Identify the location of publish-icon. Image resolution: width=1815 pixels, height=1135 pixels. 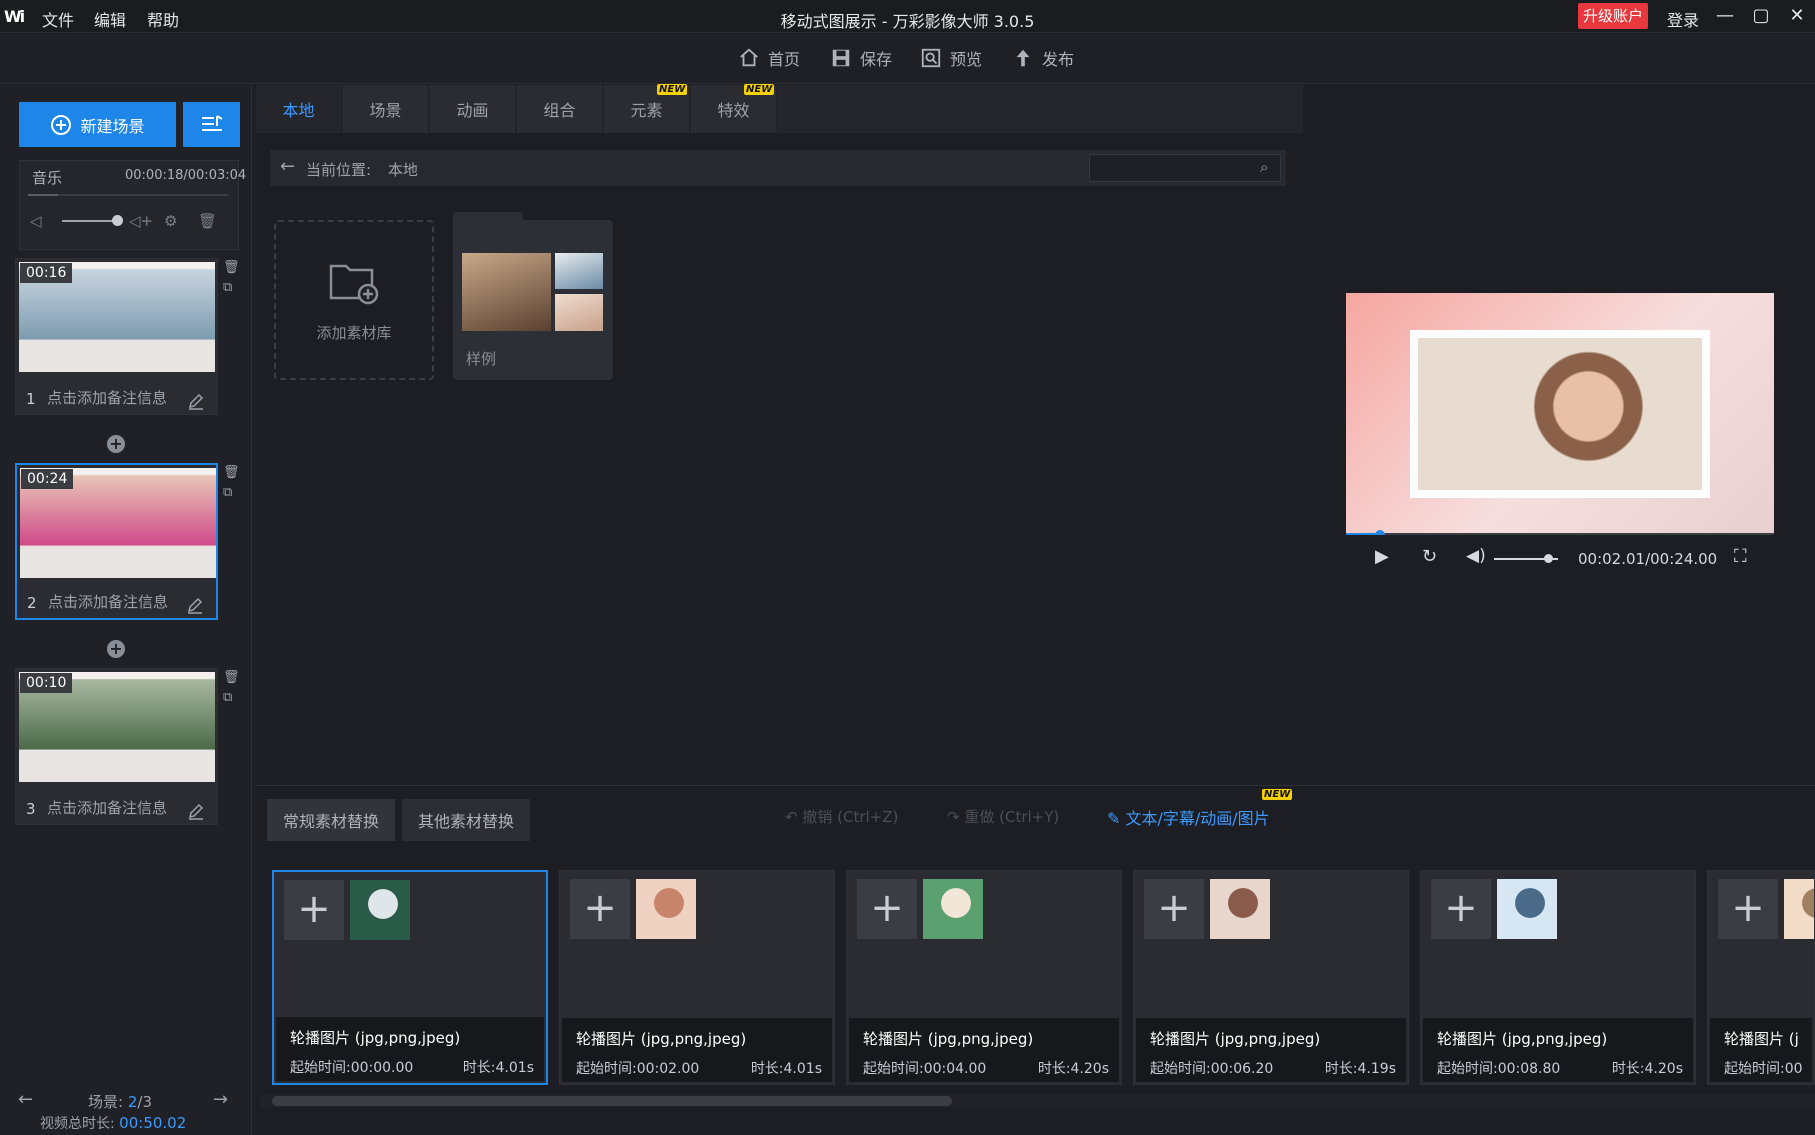
(1023, 58).